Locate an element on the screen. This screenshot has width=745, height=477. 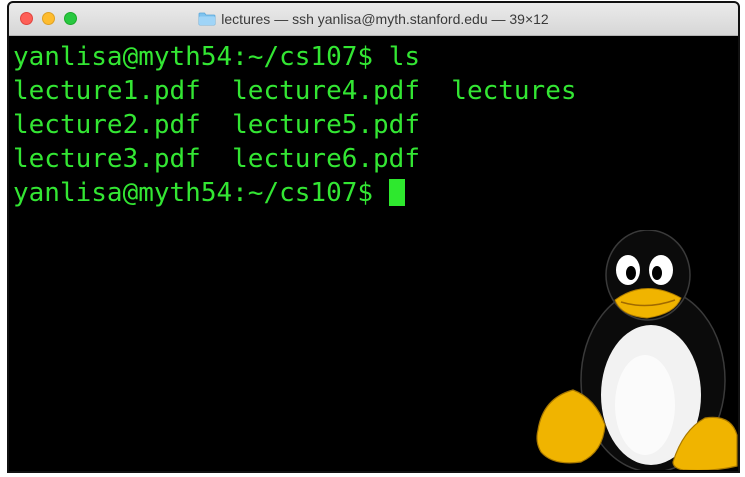
command-line: yanlisa@myth54:~/cs107$ ls is located at coordinates (375, 57).